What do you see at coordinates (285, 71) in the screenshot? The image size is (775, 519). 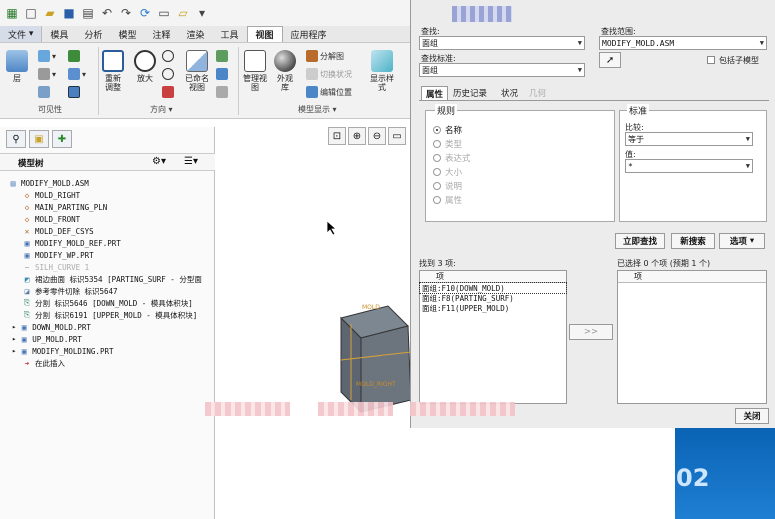 I see `appearance-gallery-button: 外观库` at bounding box center [285, 71].